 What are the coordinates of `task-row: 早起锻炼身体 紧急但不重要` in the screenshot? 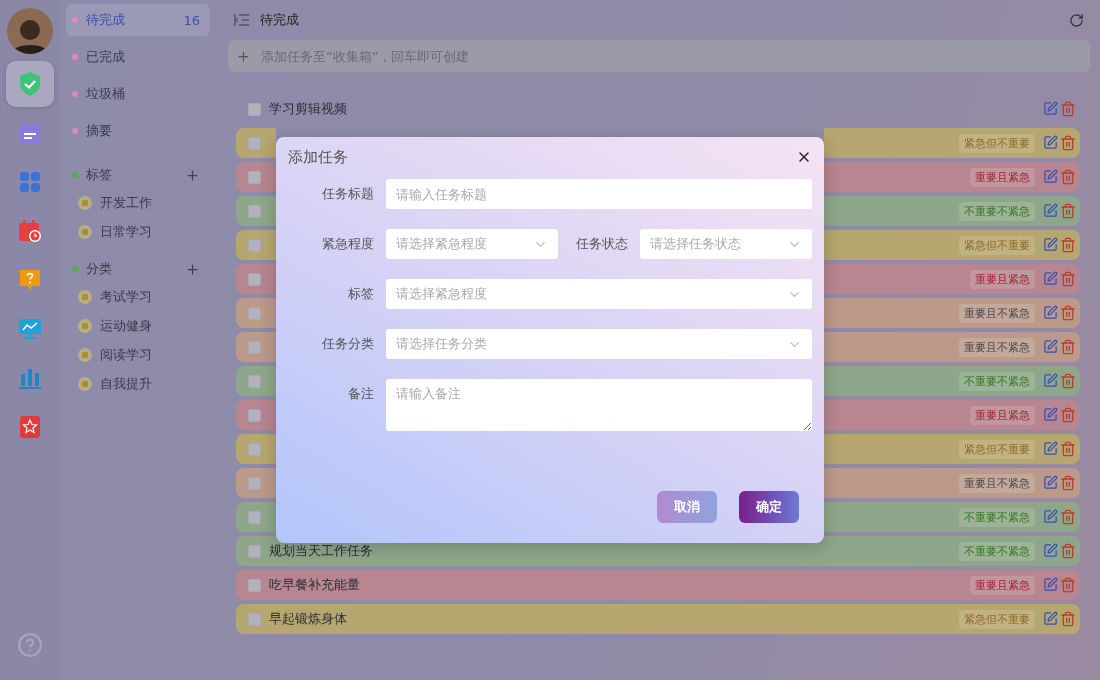 It's located at (658, 619).